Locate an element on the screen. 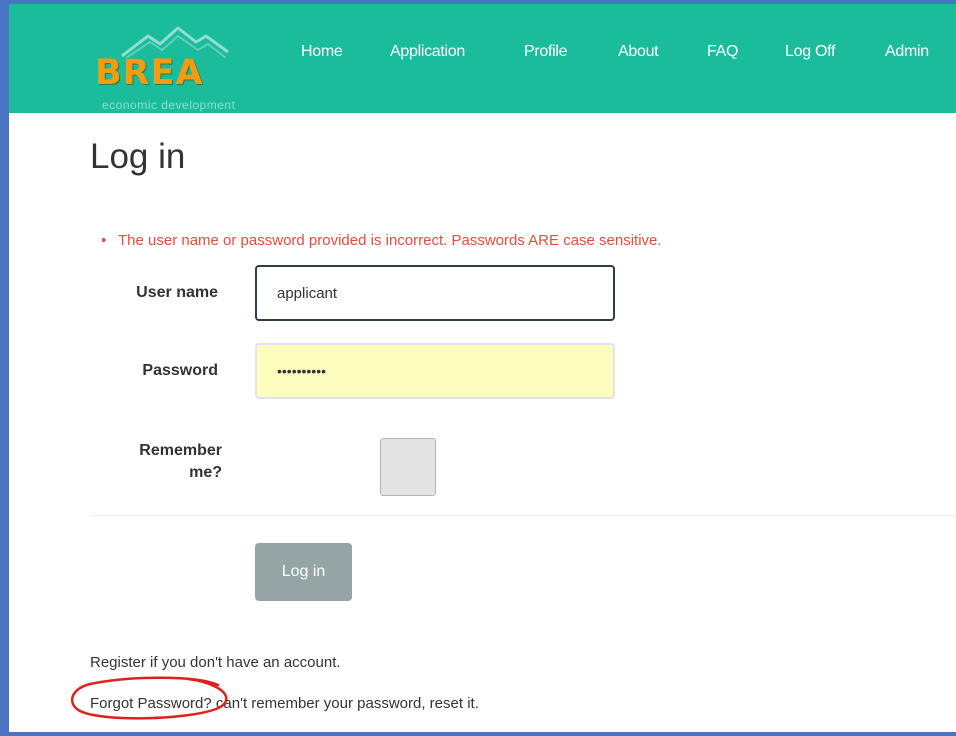  register-line: Register if you don't have an account. is located at coordinates (215, 662).